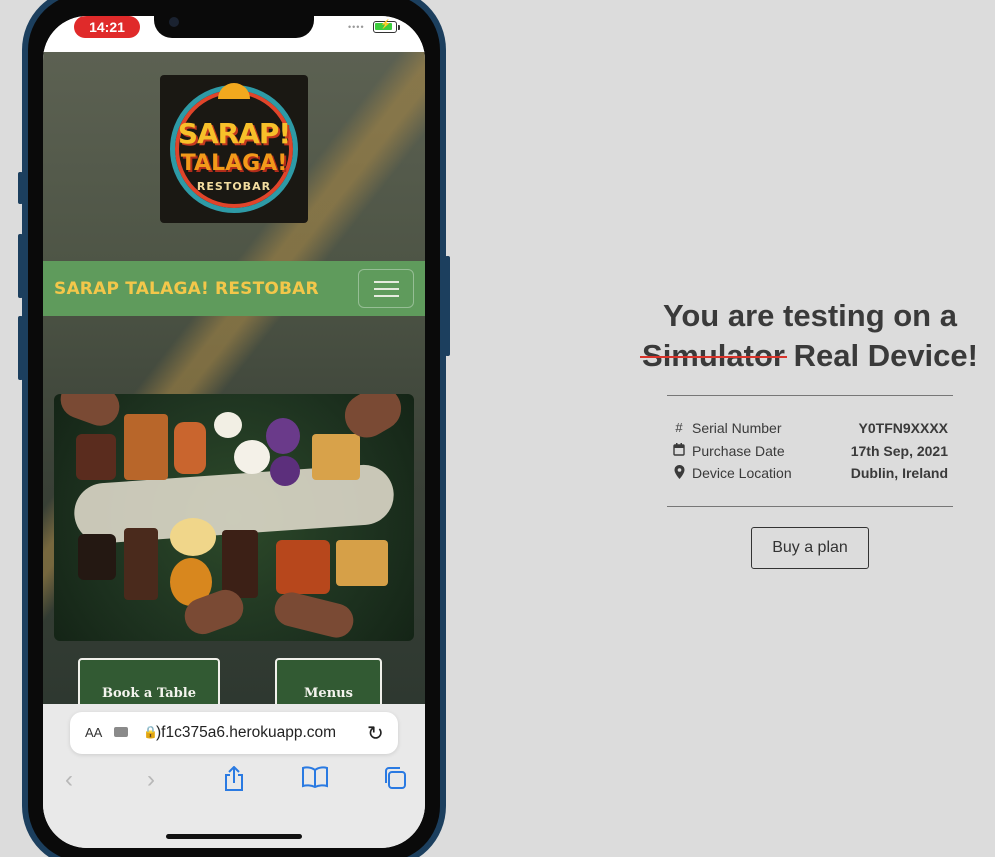  I want to click on forward-icon: ›, so click(151, 780).